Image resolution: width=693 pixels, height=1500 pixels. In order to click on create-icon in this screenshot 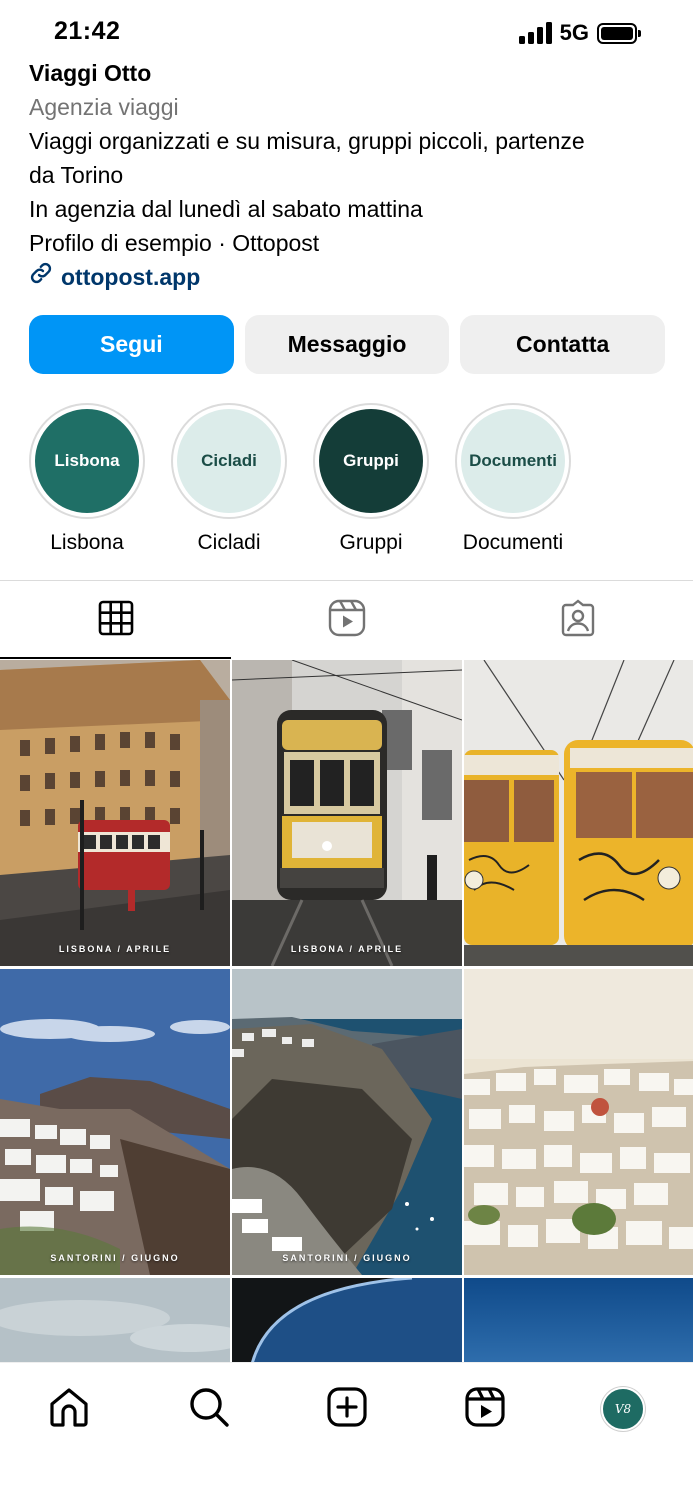, I will do `click(347, 1409)`.